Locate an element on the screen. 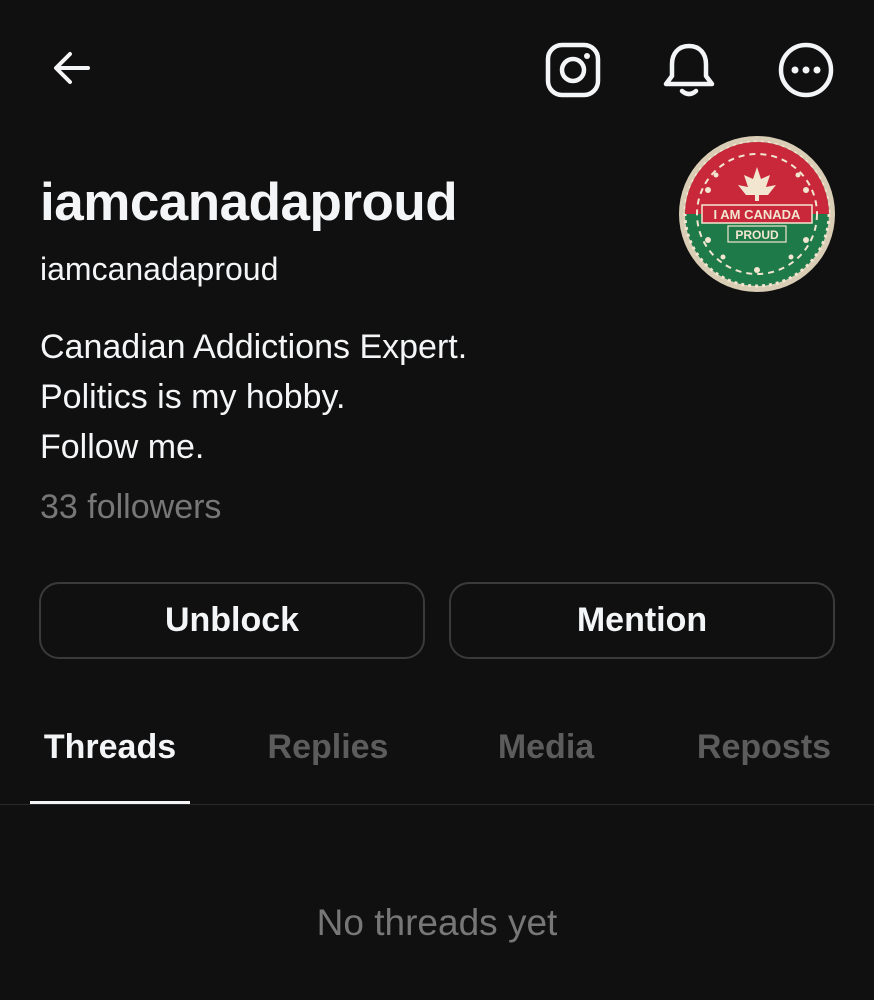 The height and width of the screenshot is (1000, 874). profile-username: iamcanadaproud is located at coordinates (159, 269).